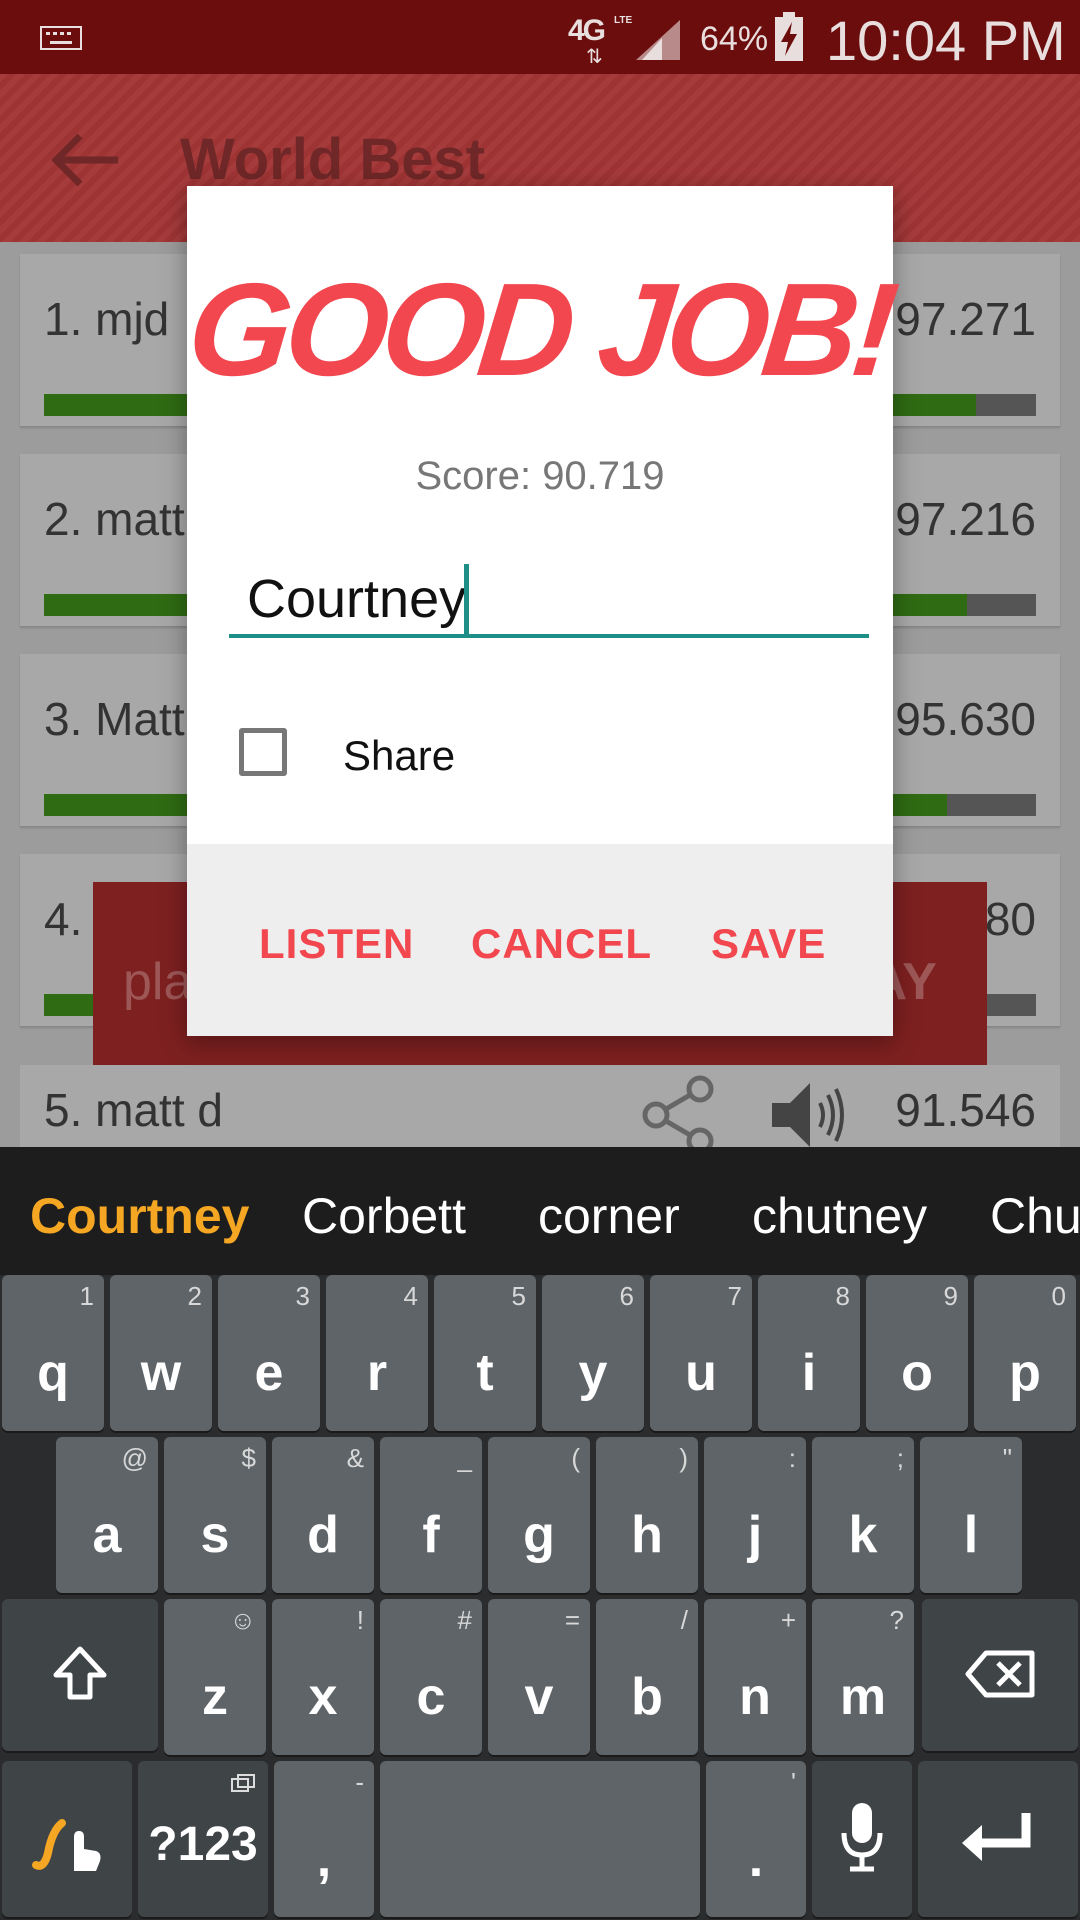 Image resolution: width=1080 pixels, height=1920 pixels. I want to click on key-m: ? m, so click(863, 1677).